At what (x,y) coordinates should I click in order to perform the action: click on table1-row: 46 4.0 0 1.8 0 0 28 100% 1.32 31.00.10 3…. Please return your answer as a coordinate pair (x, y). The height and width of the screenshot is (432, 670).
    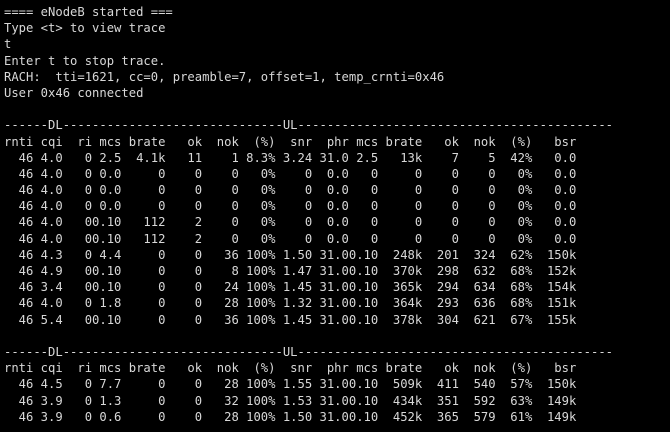
    Looking at the image, I should click on (290, 303).